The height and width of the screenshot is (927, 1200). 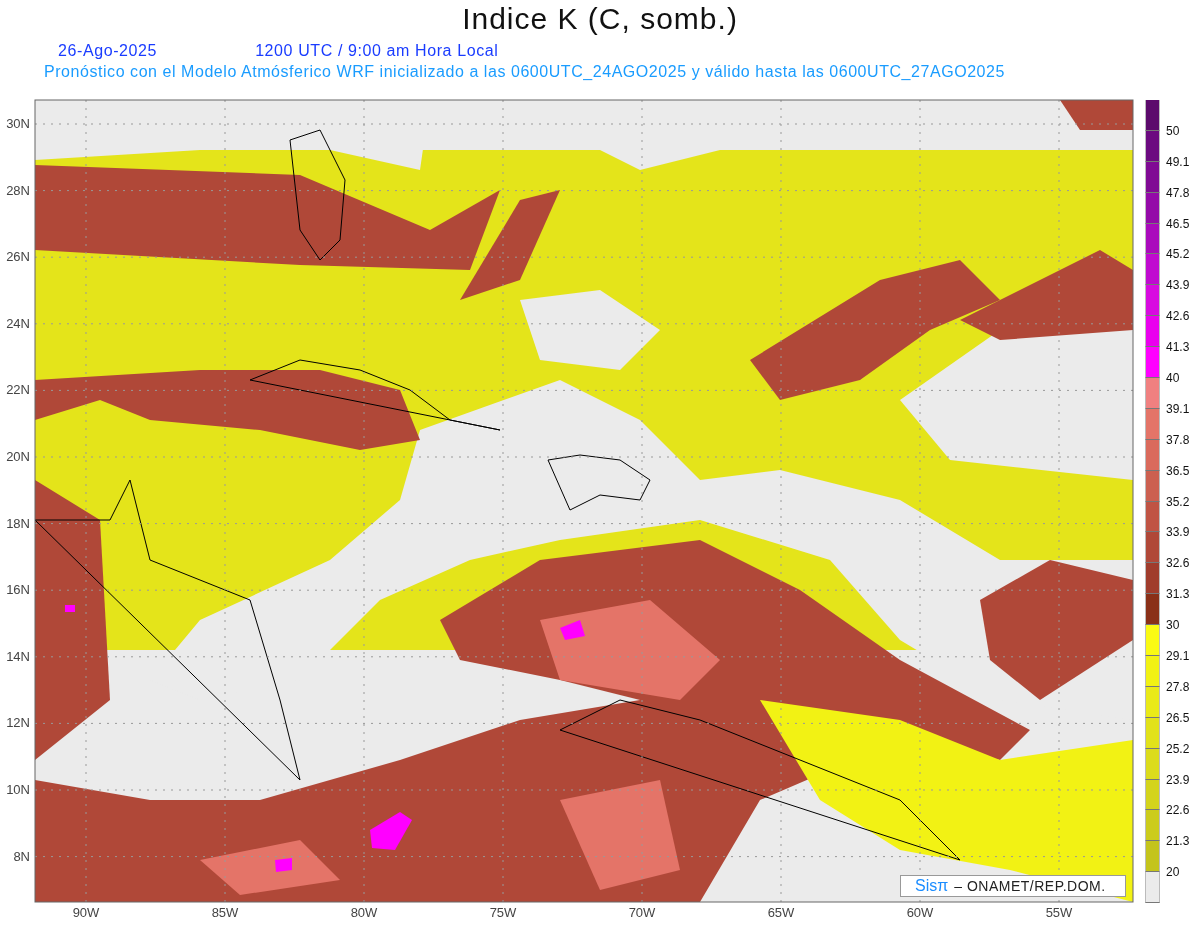 What do you see at coordinates (86, 912) in the screenshot?
I see `longitude-label: 90W` at bounding box center [86, 912].